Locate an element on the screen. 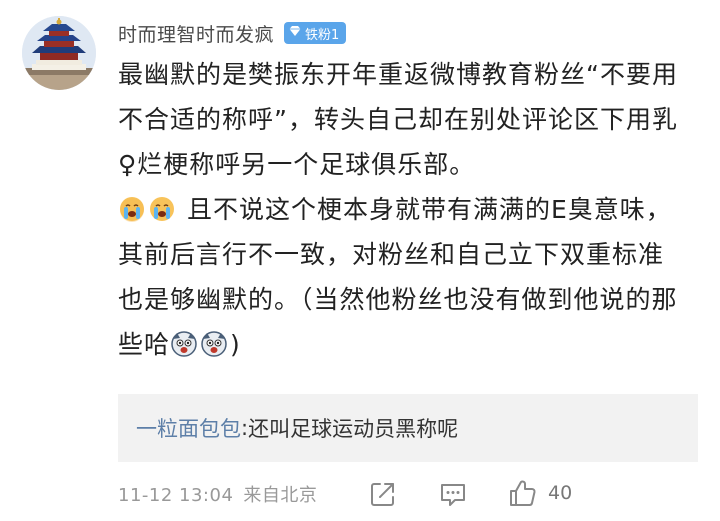 The image size is (720, 521). reply-preview: 一粒面包包 : 还叫足球运动员黑称呢 is located at coordinates (408, 428).